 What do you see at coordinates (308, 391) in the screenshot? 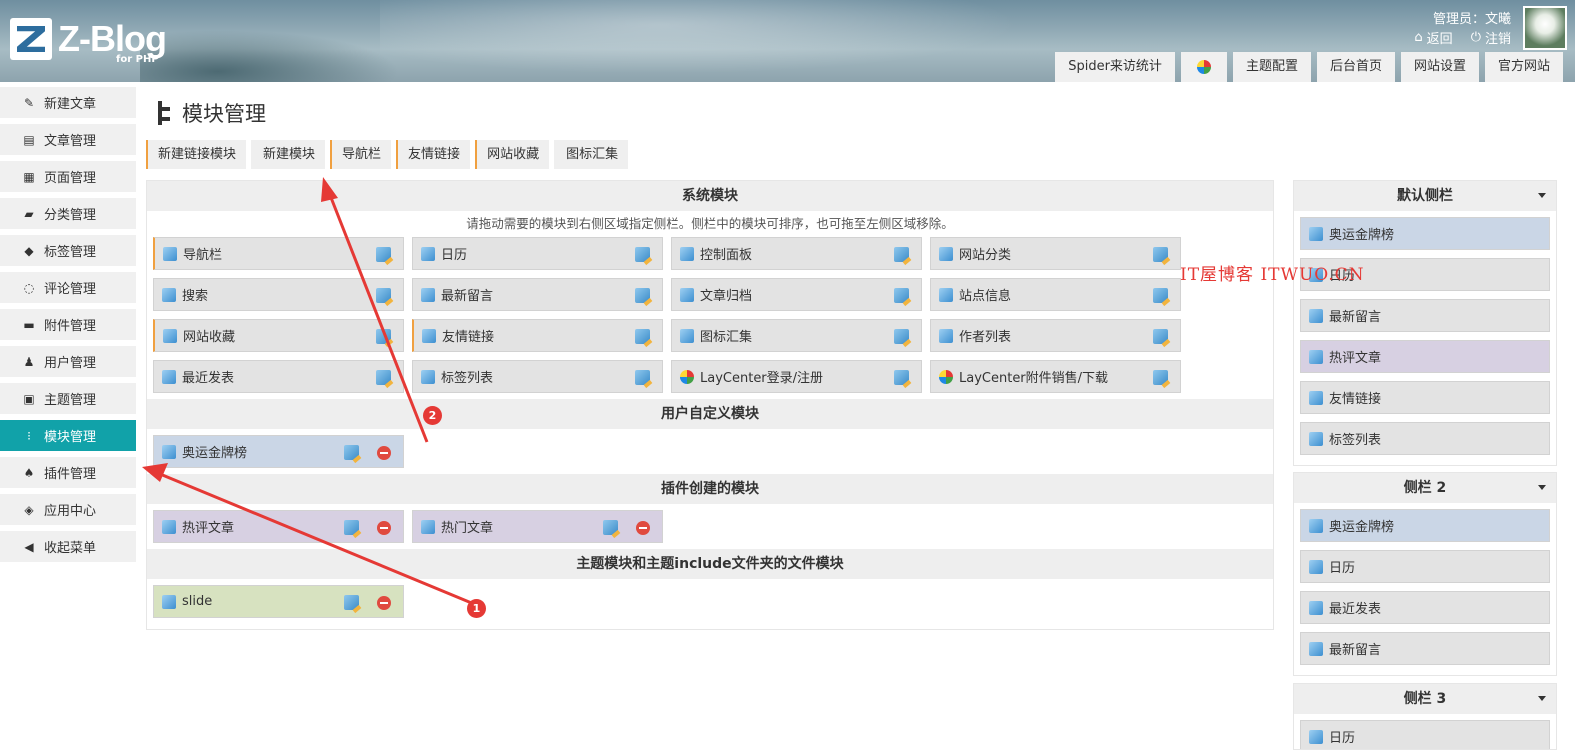
I see `annotation-arrows` at bounding box center [308, 391].